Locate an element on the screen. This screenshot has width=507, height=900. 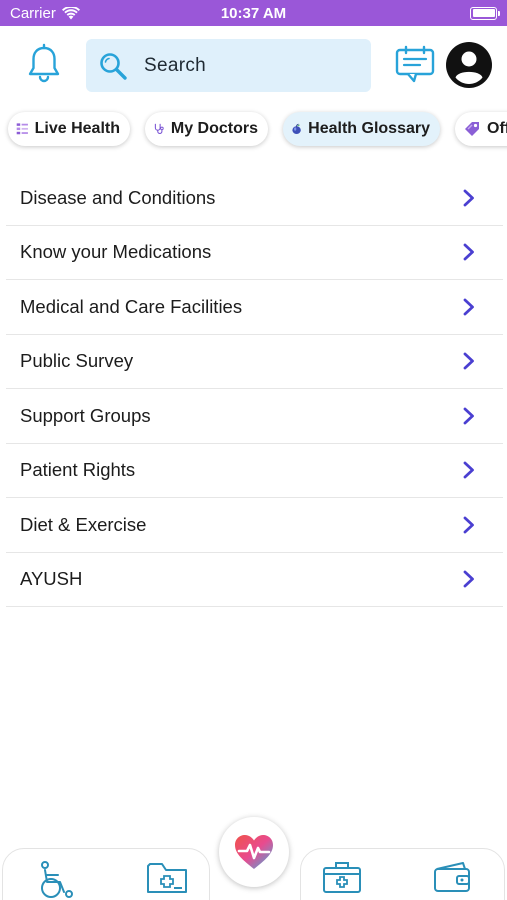
chip-offers: Off is located at coordinates (481, 129).